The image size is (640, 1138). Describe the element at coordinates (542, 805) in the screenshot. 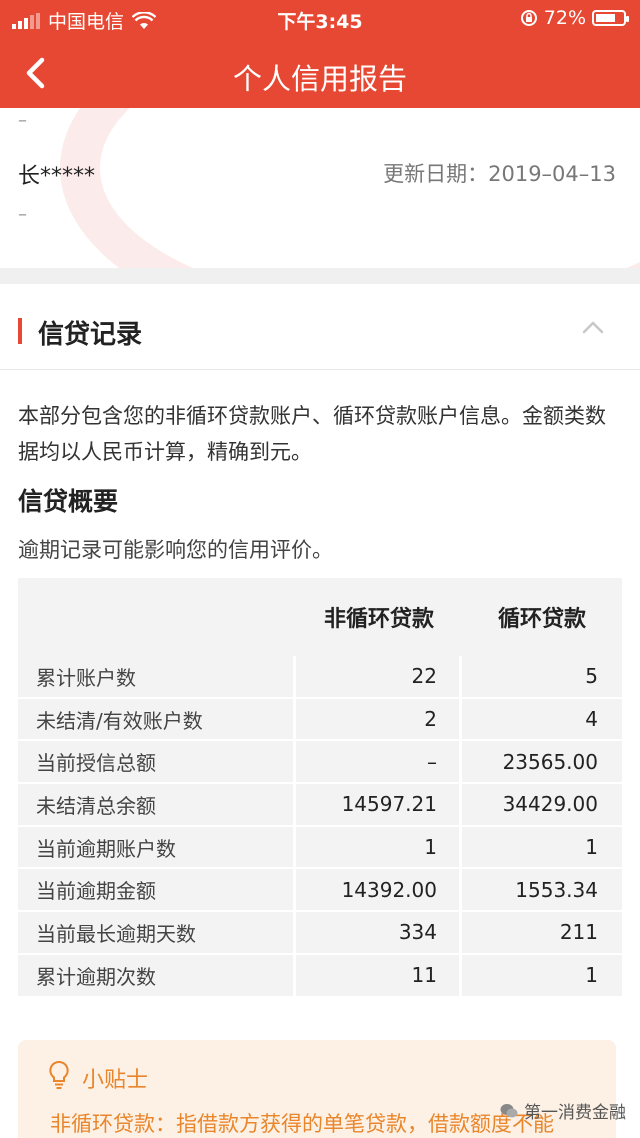

I see `revolving-value: 34429.00` at that location.